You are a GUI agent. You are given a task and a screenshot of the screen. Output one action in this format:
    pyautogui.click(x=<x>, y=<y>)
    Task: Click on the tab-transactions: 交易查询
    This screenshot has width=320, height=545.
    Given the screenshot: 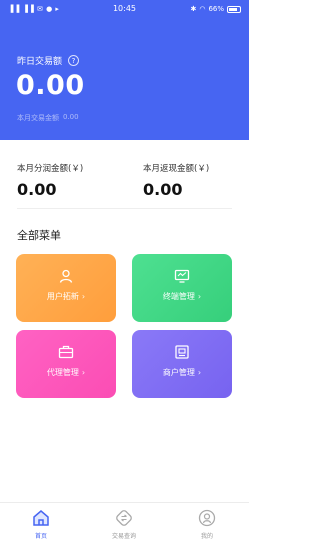 What is the action you would take?
    pyautogui.click(x=124, y=524)
    